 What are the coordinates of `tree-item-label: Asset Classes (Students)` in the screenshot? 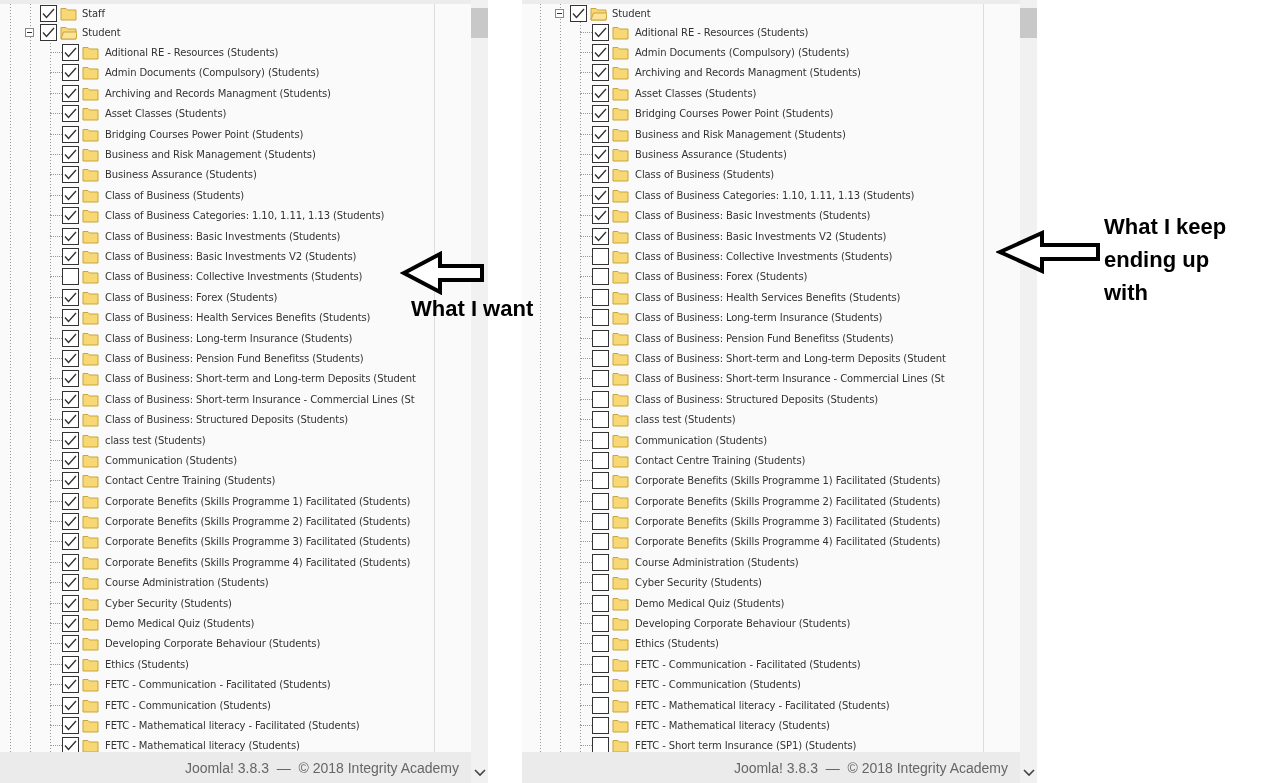 It's located at (166, 114).